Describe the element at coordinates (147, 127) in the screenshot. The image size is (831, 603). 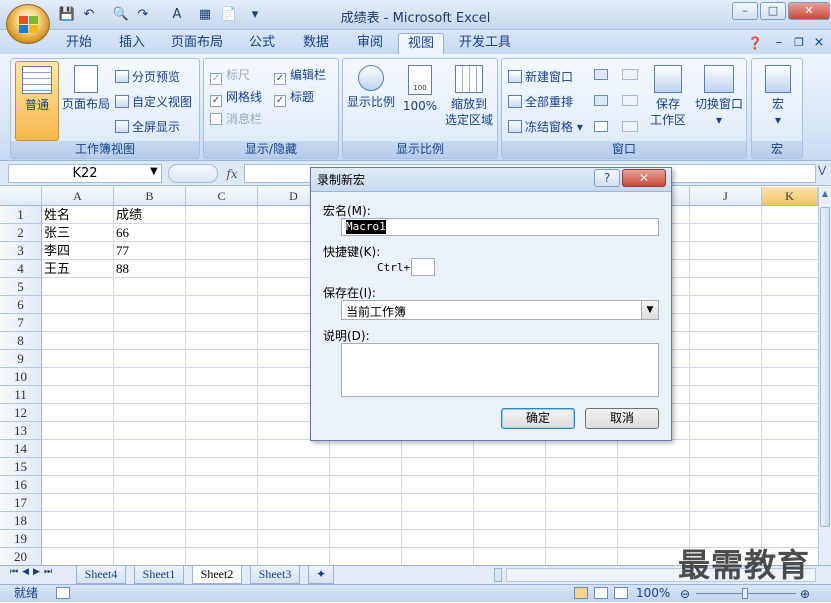
I see `full-screen-button: 全屏显示` at that location.